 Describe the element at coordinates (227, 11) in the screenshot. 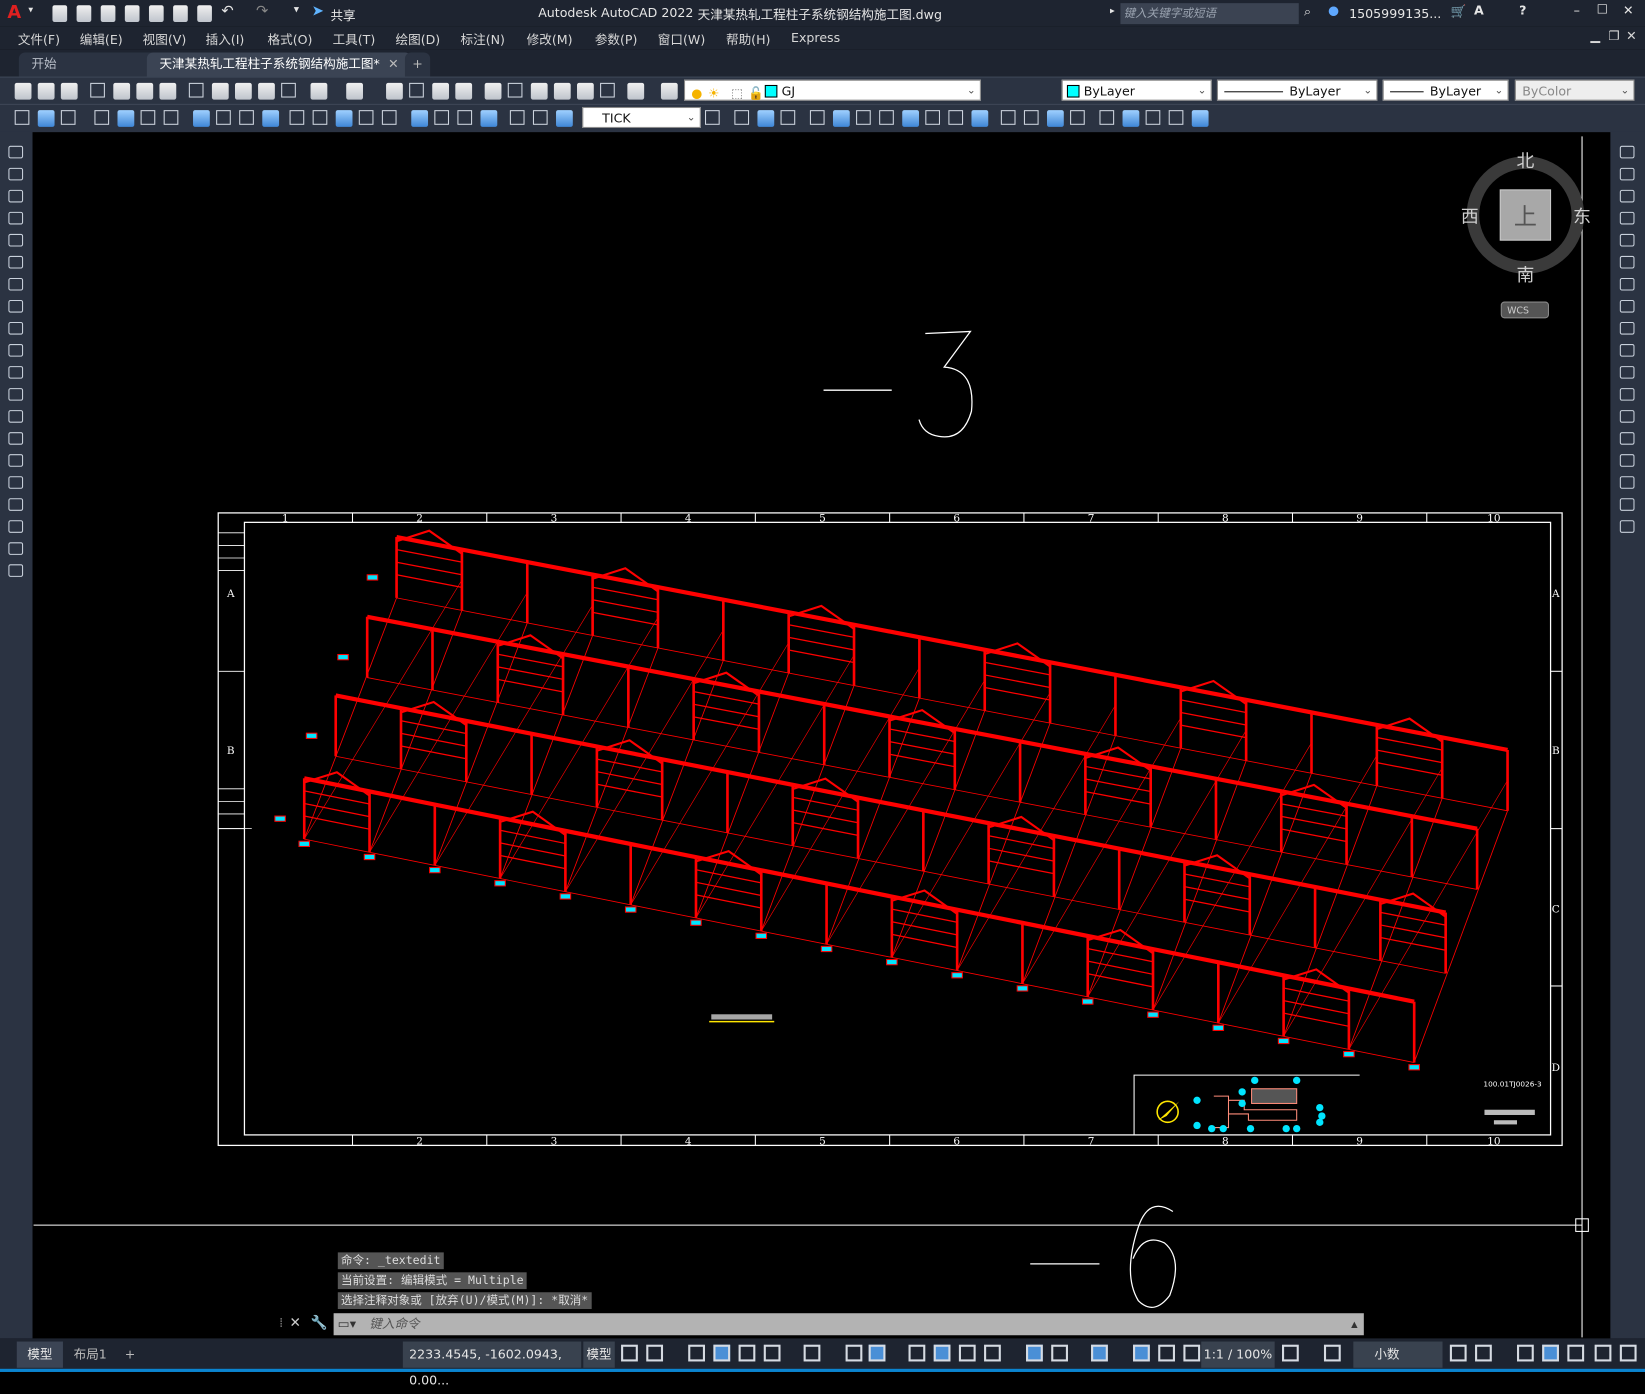

I see `undo-icon: ↶` at that location.